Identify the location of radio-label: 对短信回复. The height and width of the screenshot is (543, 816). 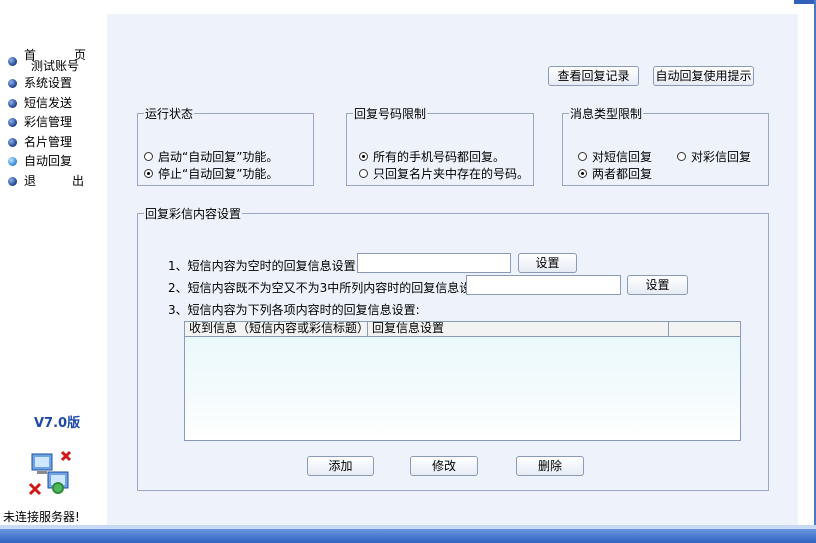
(622, 157).